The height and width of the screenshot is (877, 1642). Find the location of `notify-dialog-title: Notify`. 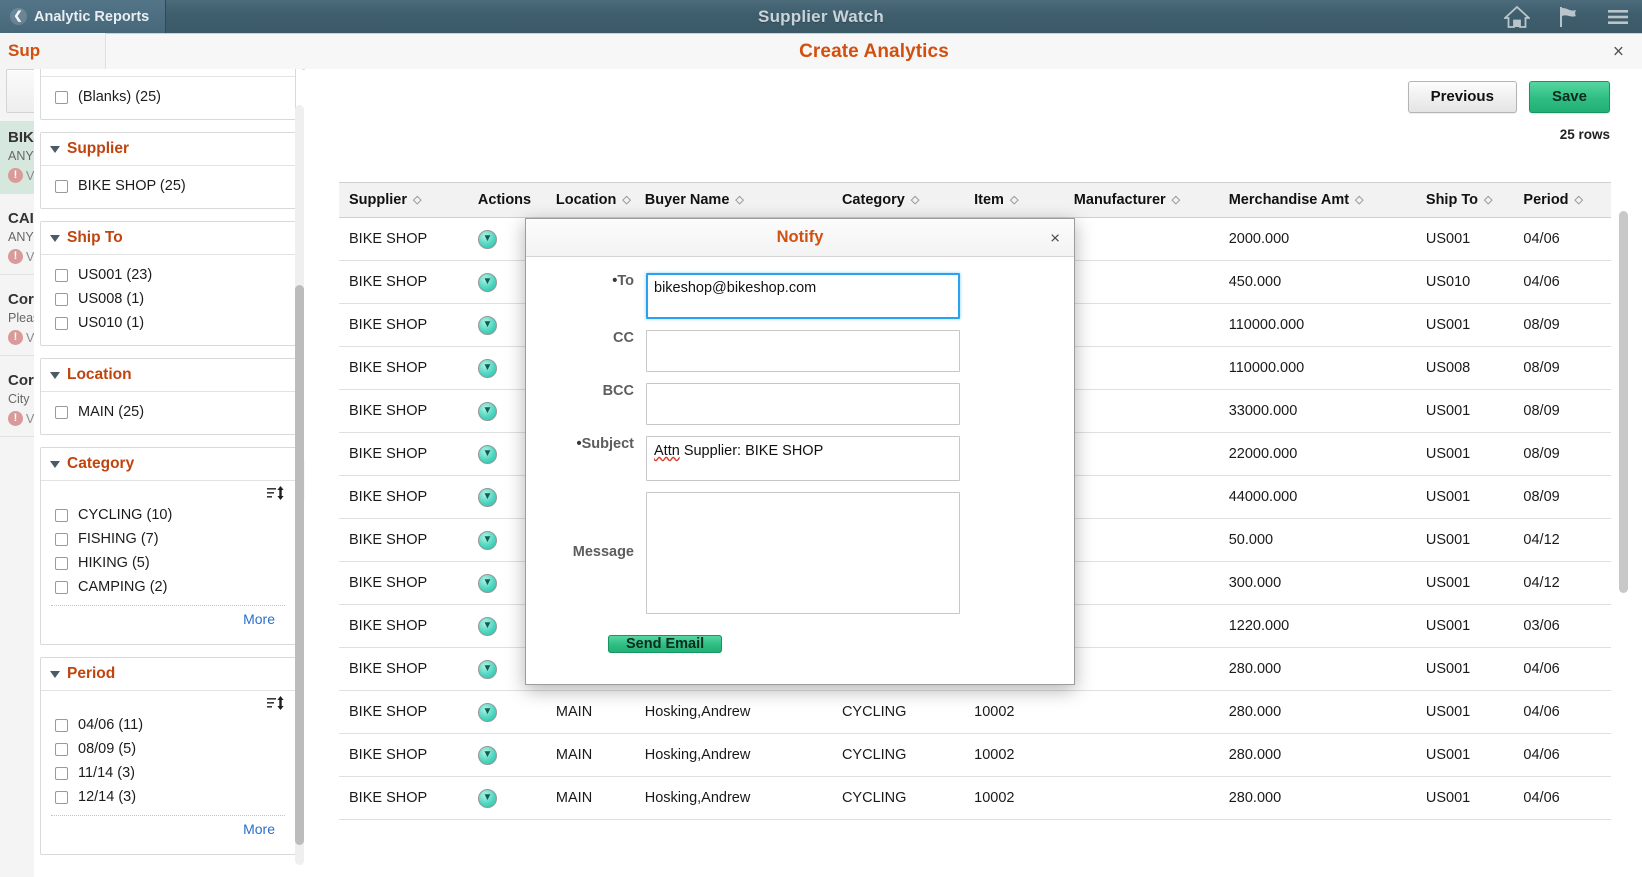

notify-dialog-title: Notify is located at coordinates (800, 237).